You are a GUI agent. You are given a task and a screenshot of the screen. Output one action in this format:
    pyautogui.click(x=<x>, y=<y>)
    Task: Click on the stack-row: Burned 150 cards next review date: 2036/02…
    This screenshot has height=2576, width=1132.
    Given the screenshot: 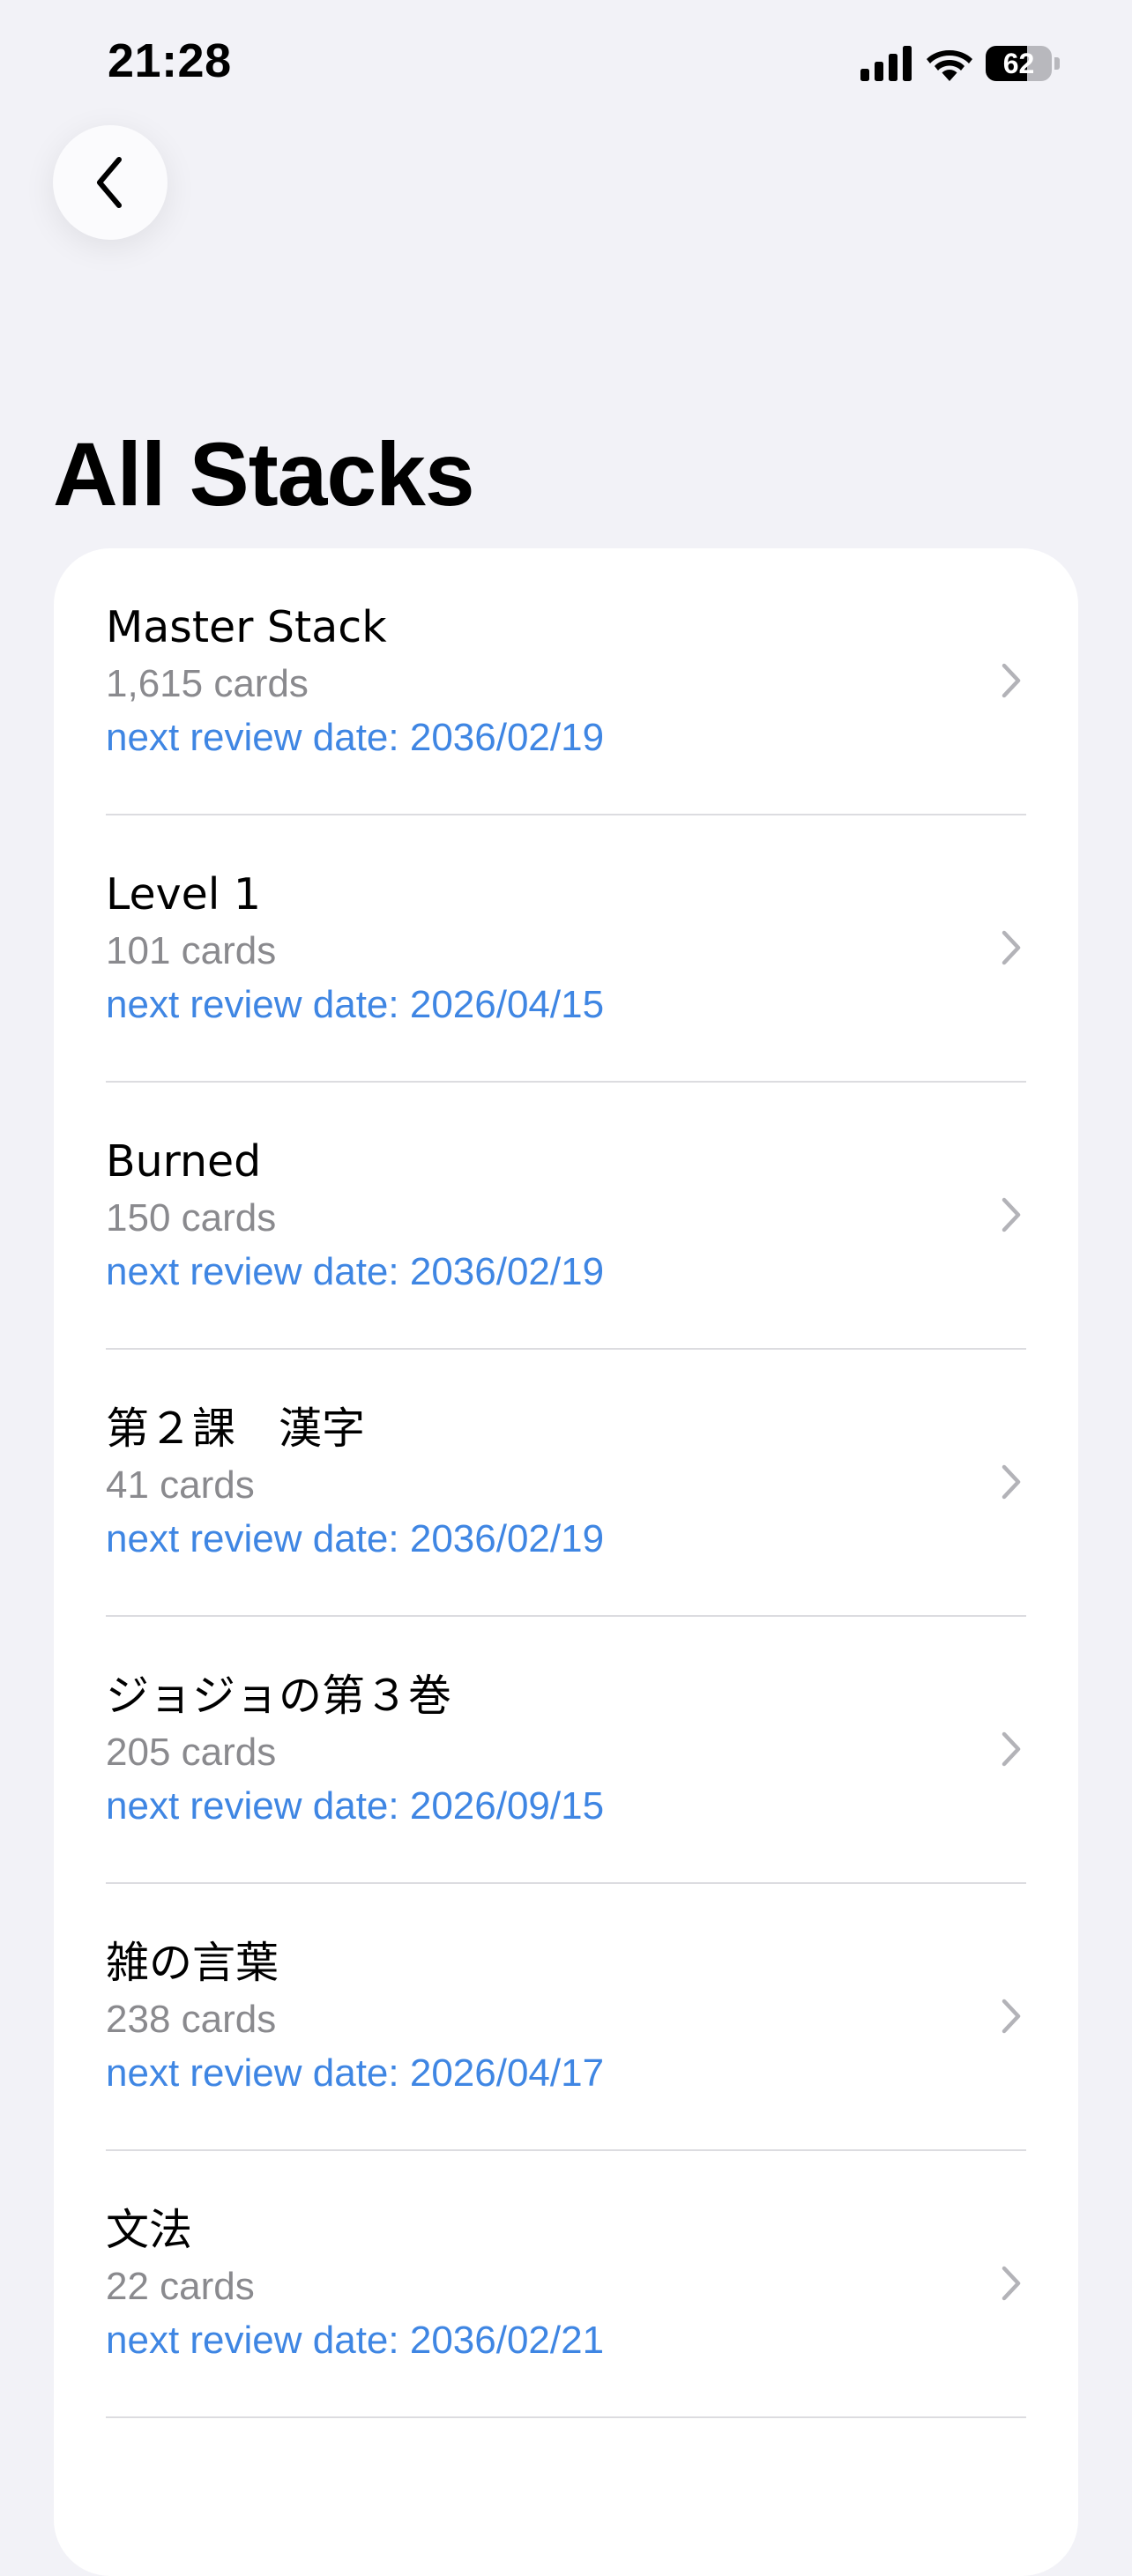 What is the action you would take?
    pyautogui.click(x=566, y=1216)
    